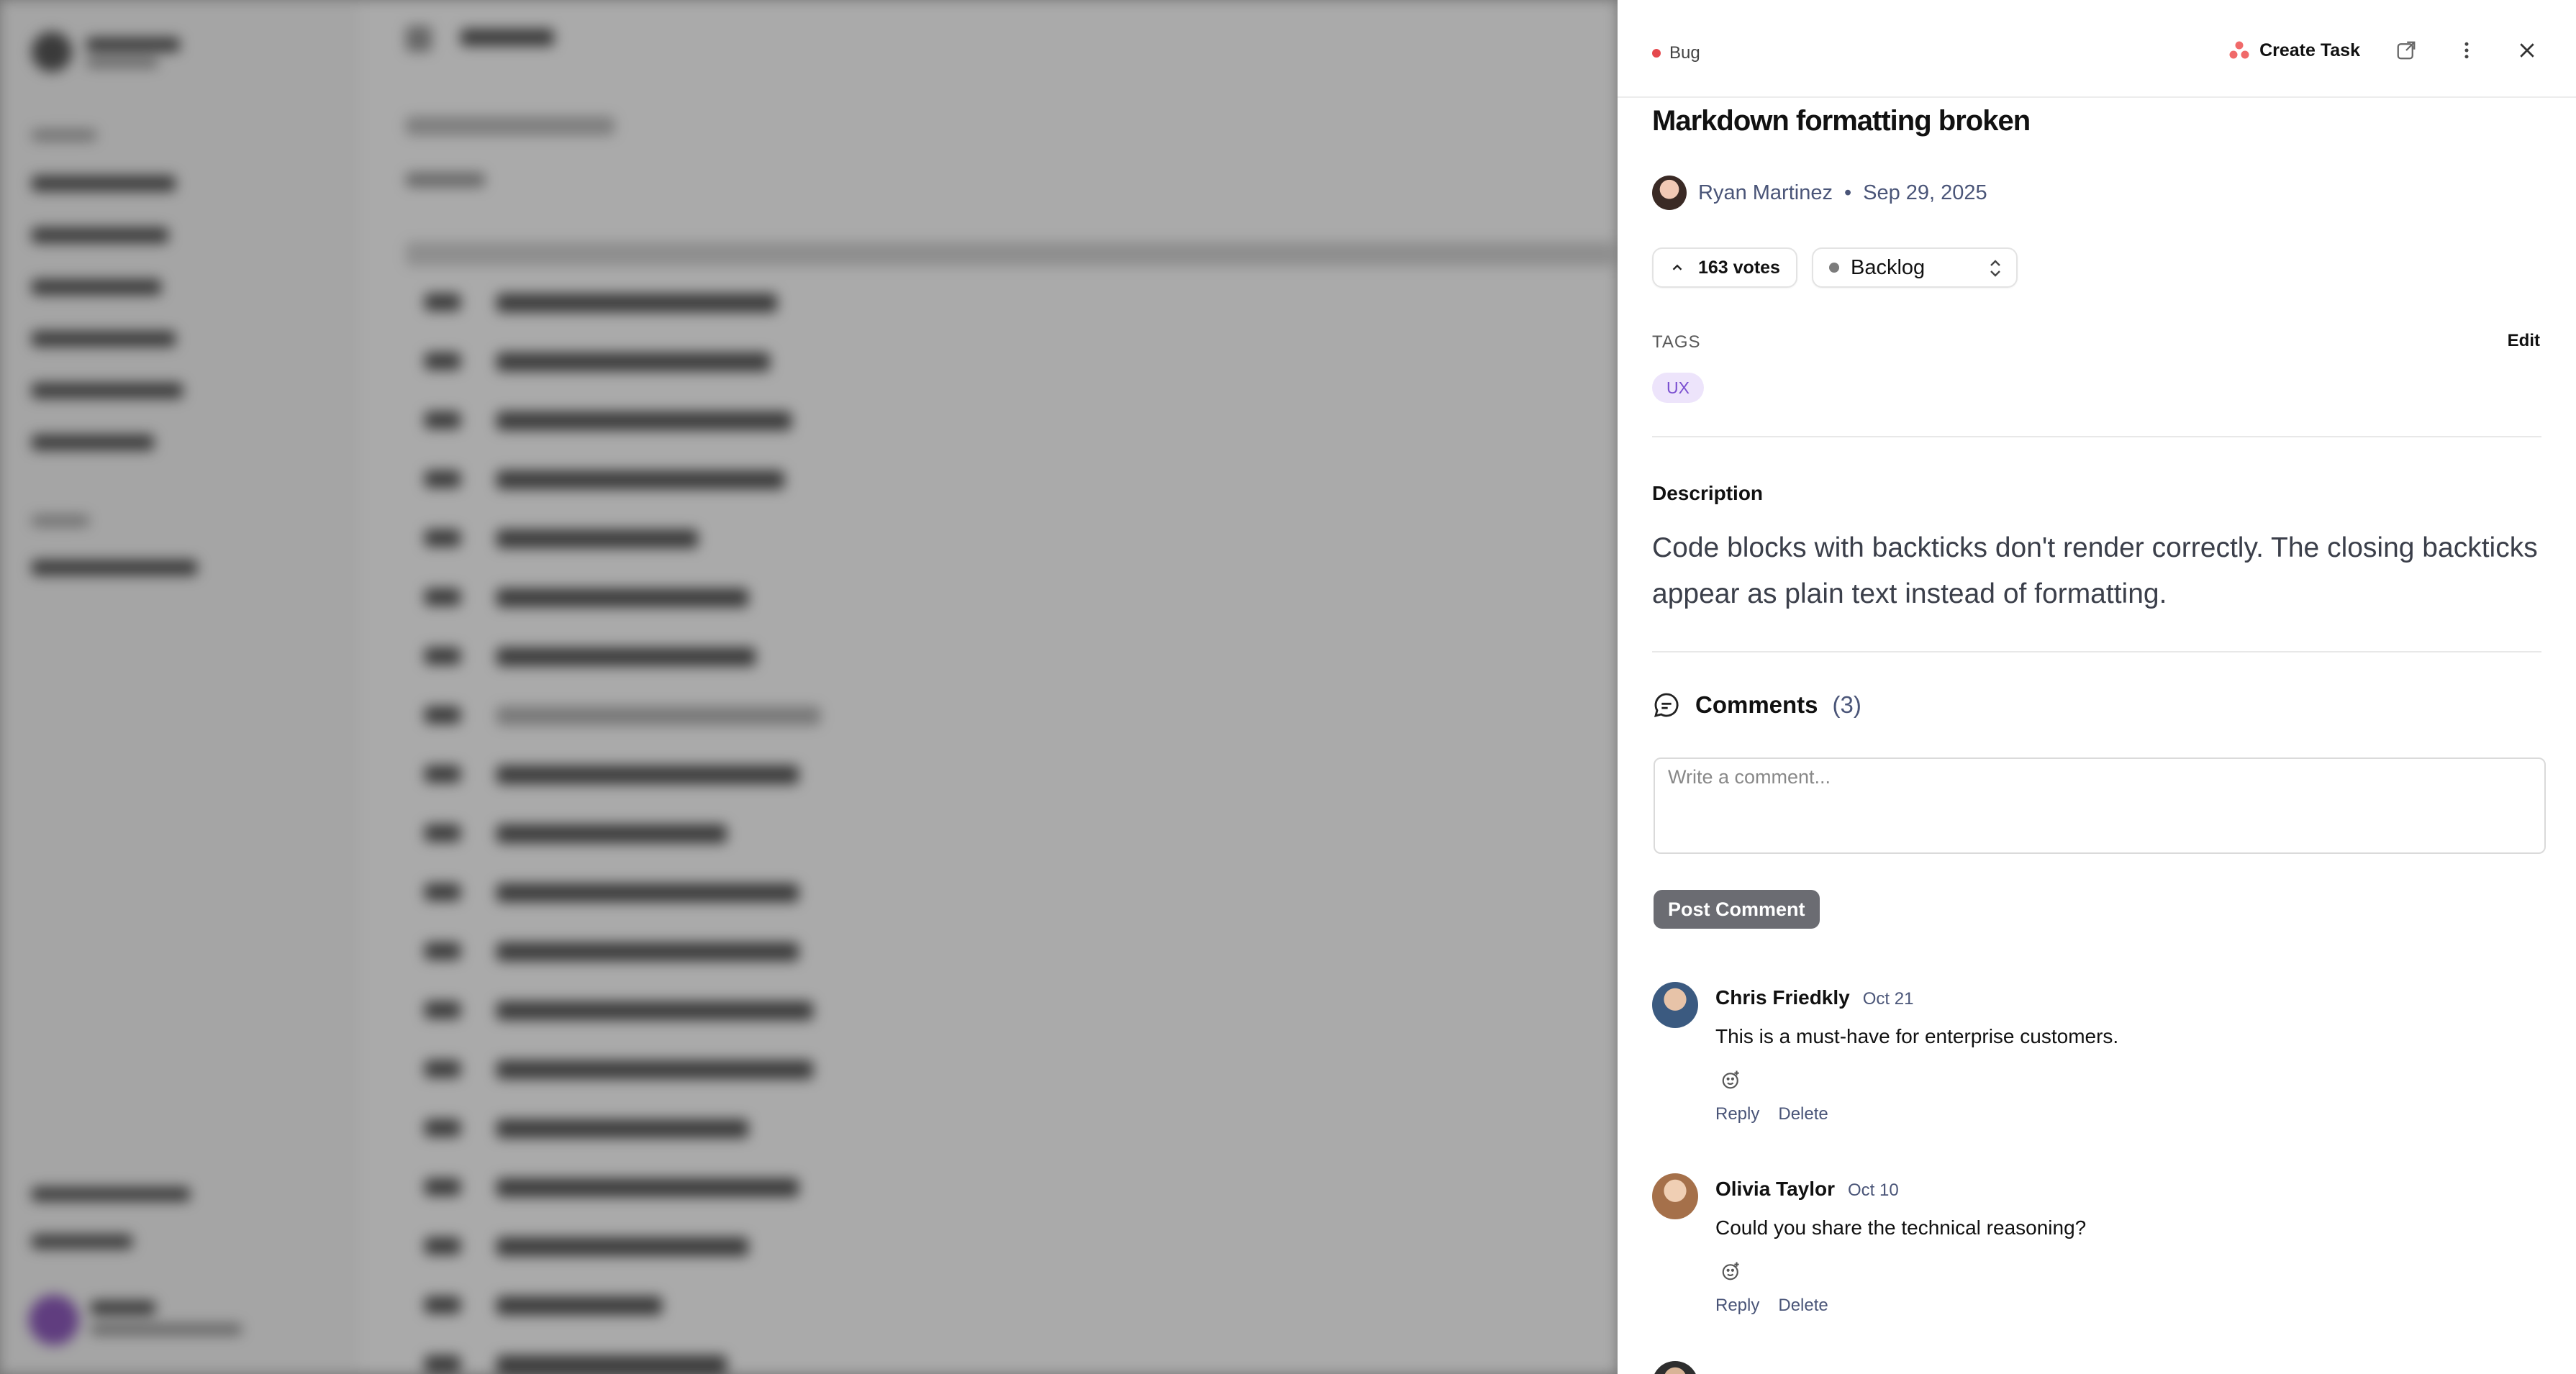 The height and width of the screenshot is (1374, 2576). Describe the element at coordinates (2385, 50) in the screenshot. I see `drawer-actions: Create Task` at that location.